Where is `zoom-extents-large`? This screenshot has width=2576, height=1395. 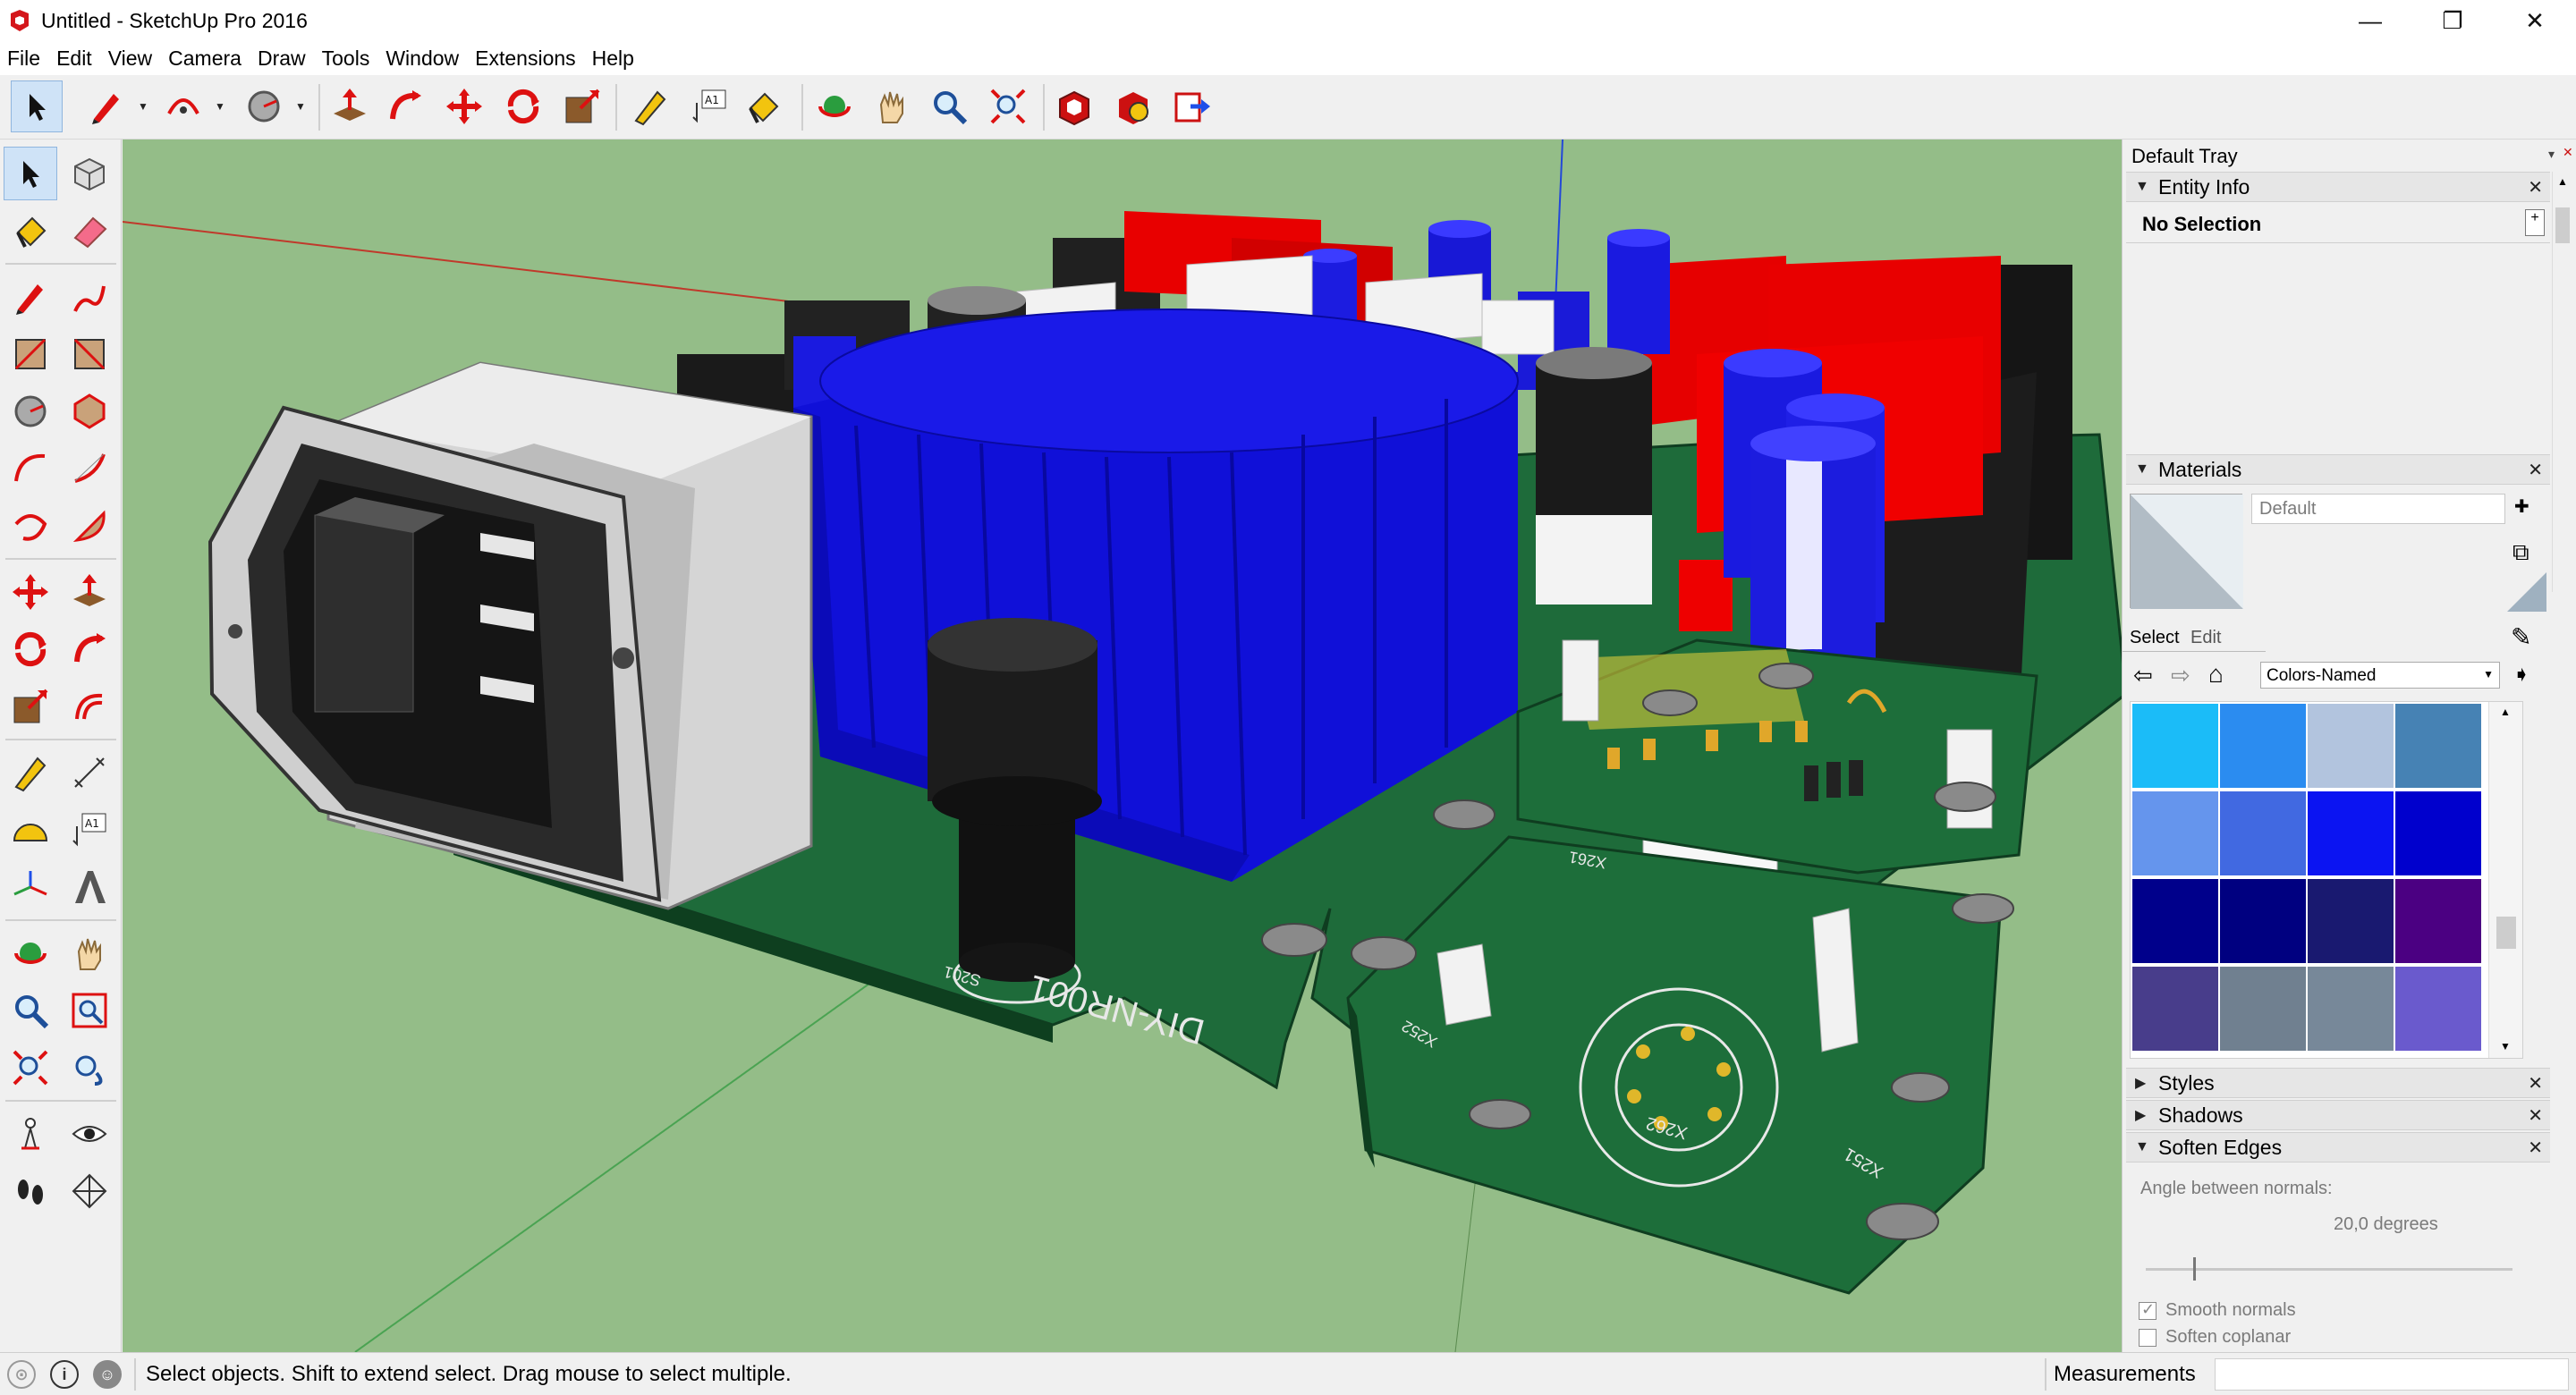 zoom-extents-large is located at coordinates (30, 1068).